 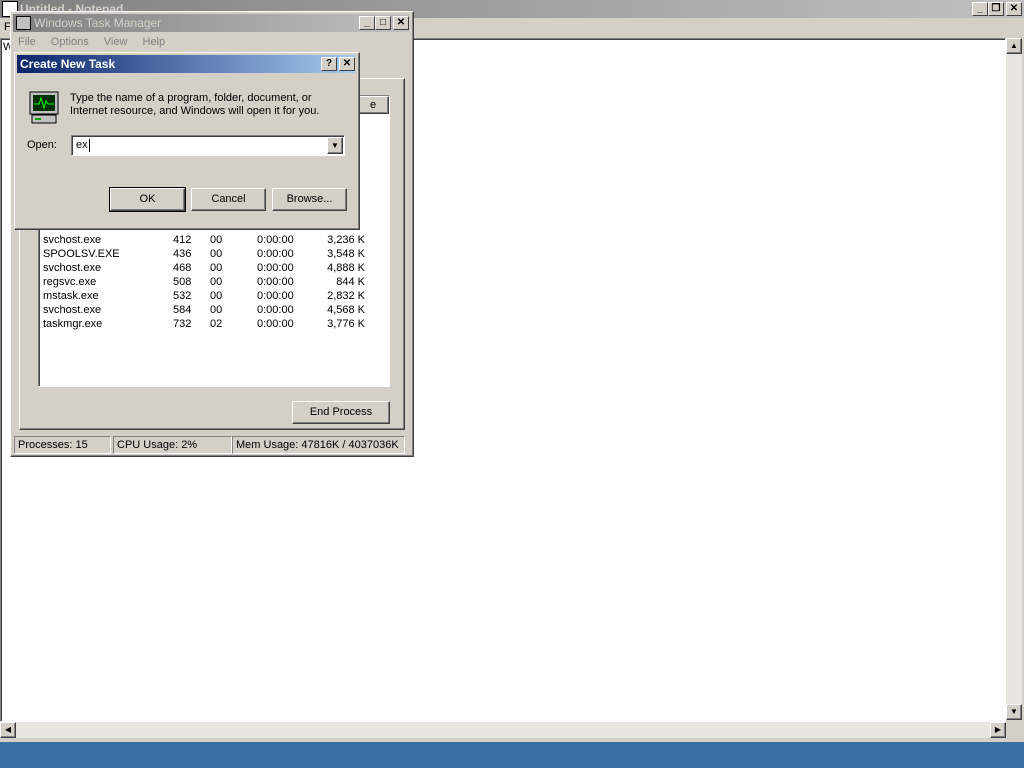 I want to click on column-header-mem: e, so click(x=373, y=105).